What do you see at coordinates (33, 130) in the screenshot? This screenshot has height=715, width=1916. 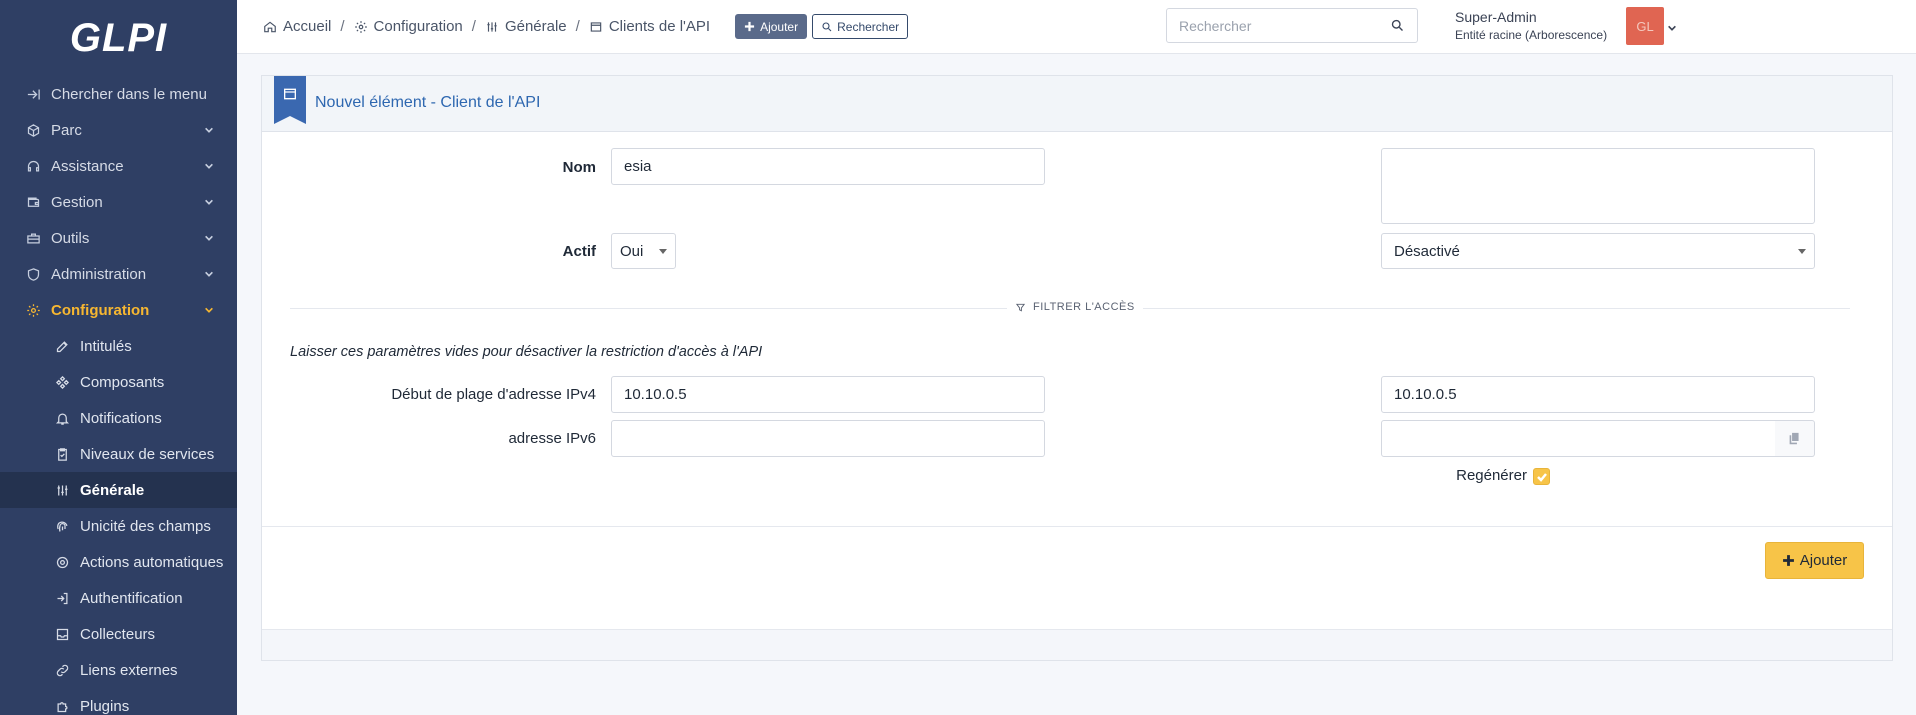 I see `box-icon` at bounding box center [33, 130].